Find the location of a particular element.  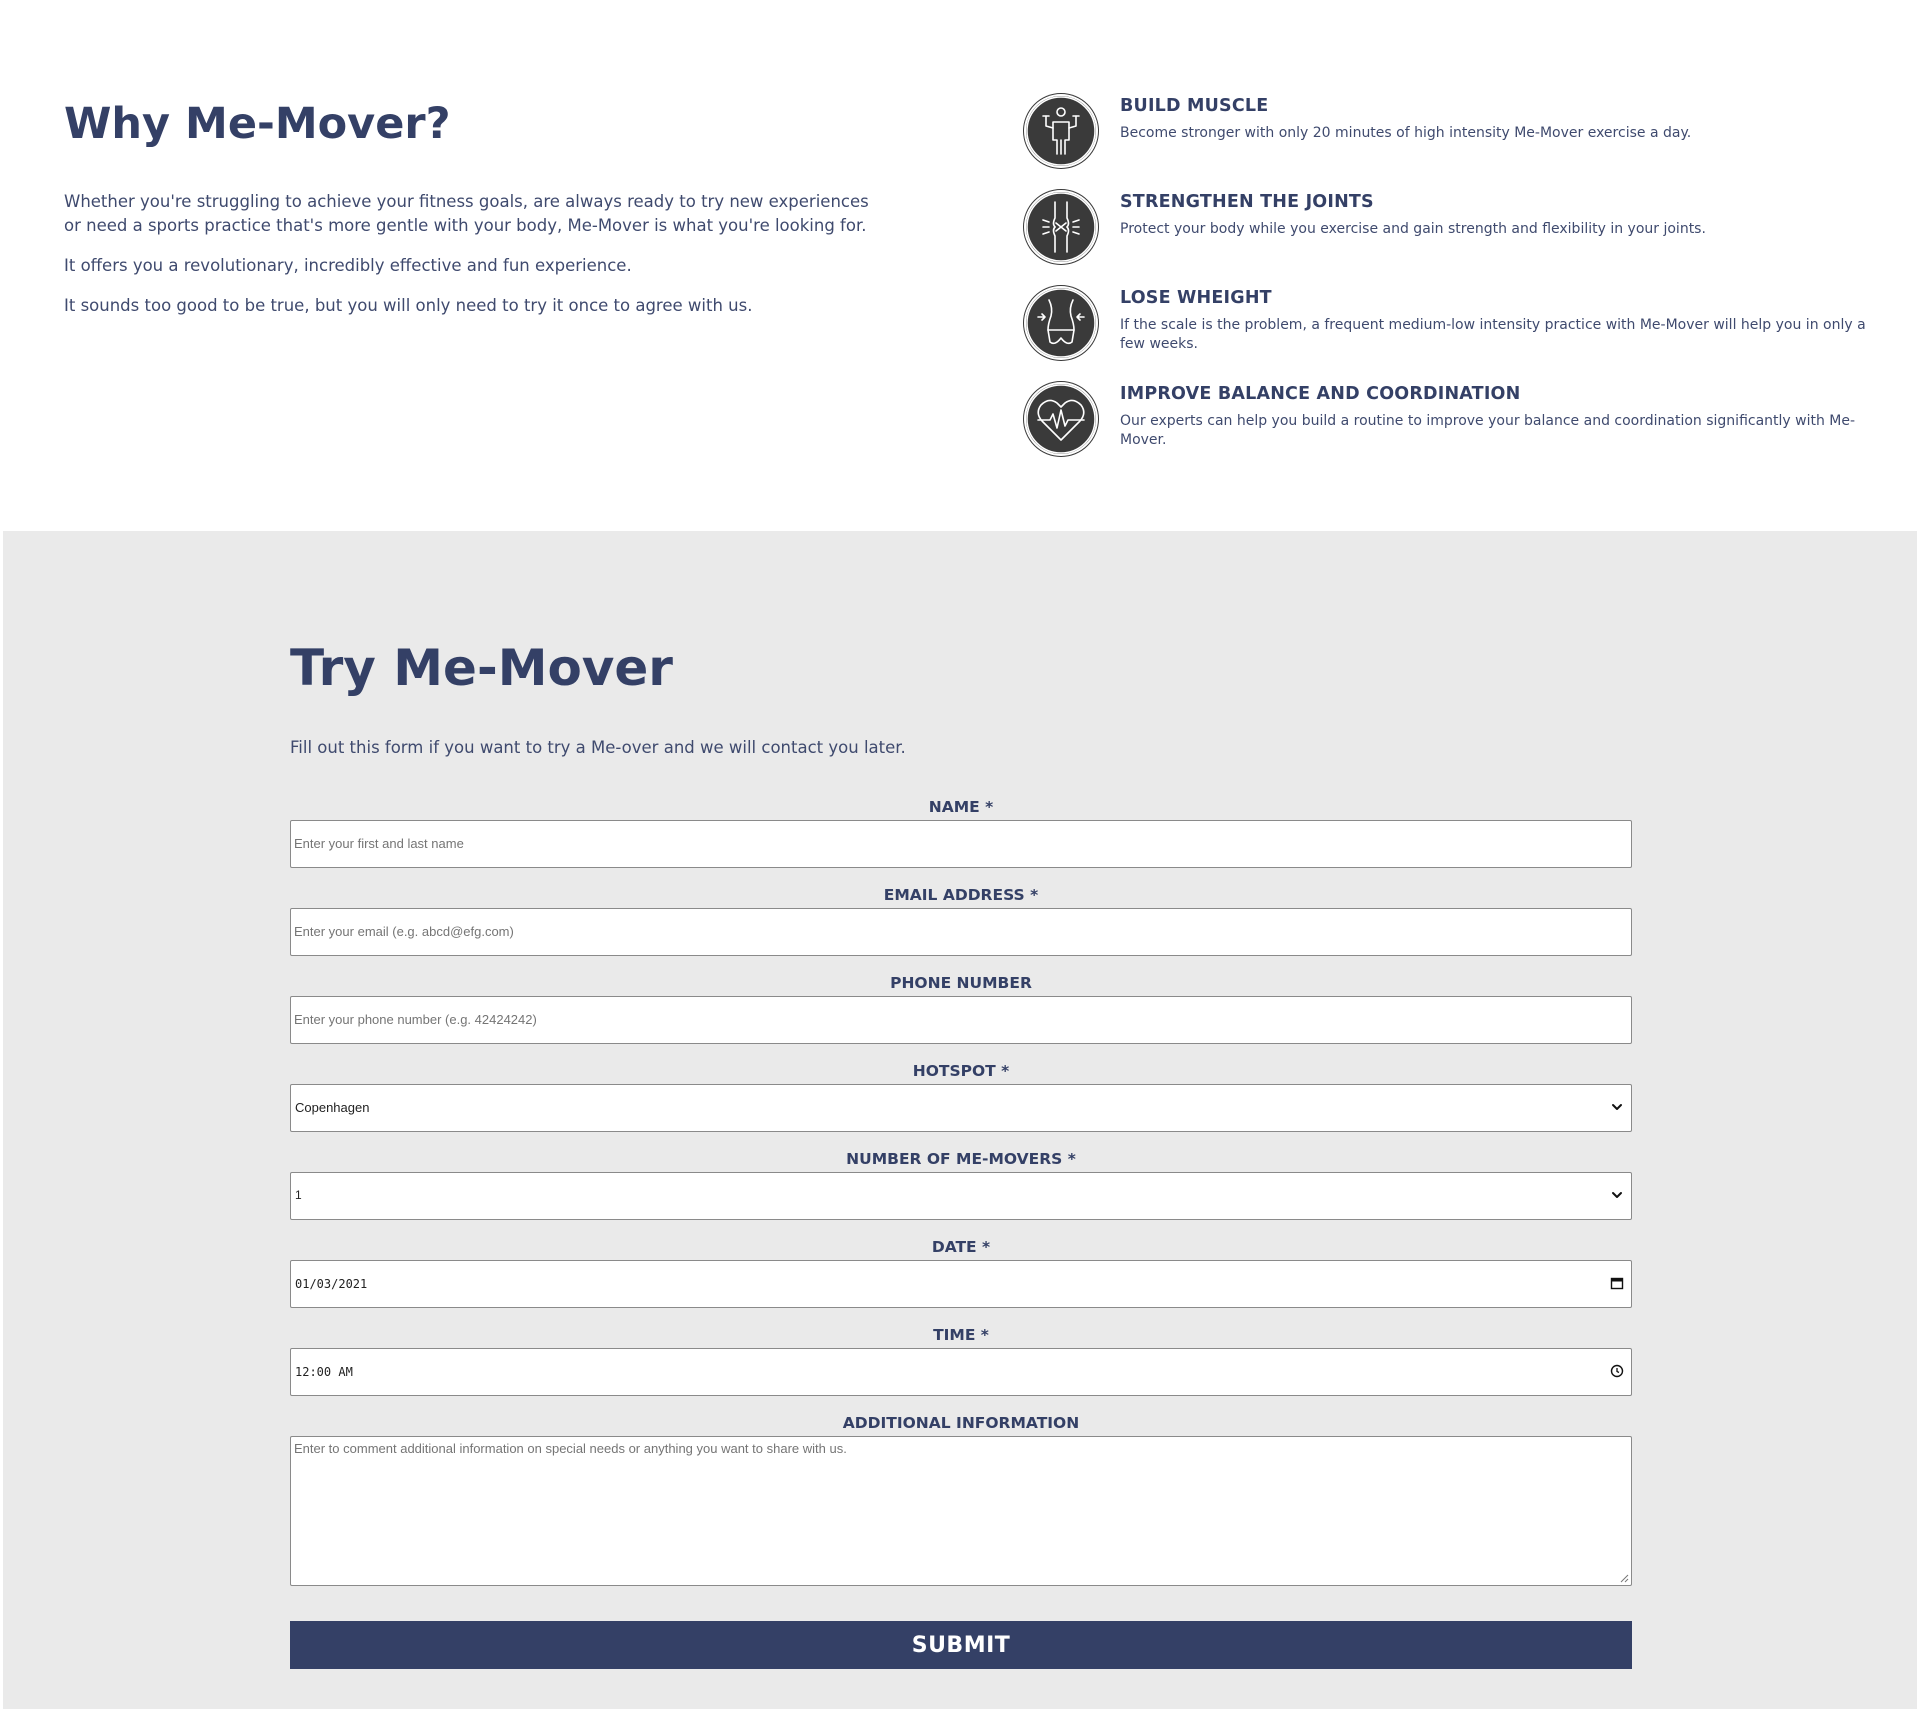

time-label: TIME * is located at coordinates (961, 1335).